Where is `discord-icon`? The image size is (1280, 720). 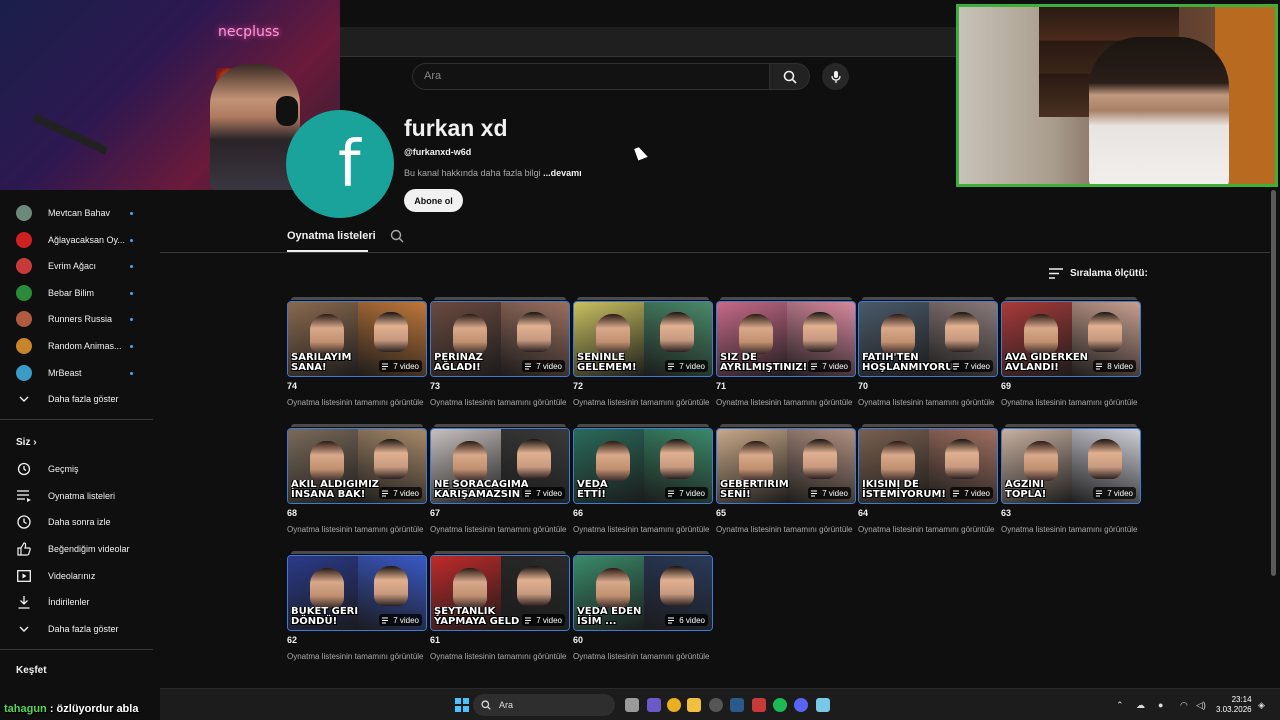
discord-icon is located at coordinates (801, 705).